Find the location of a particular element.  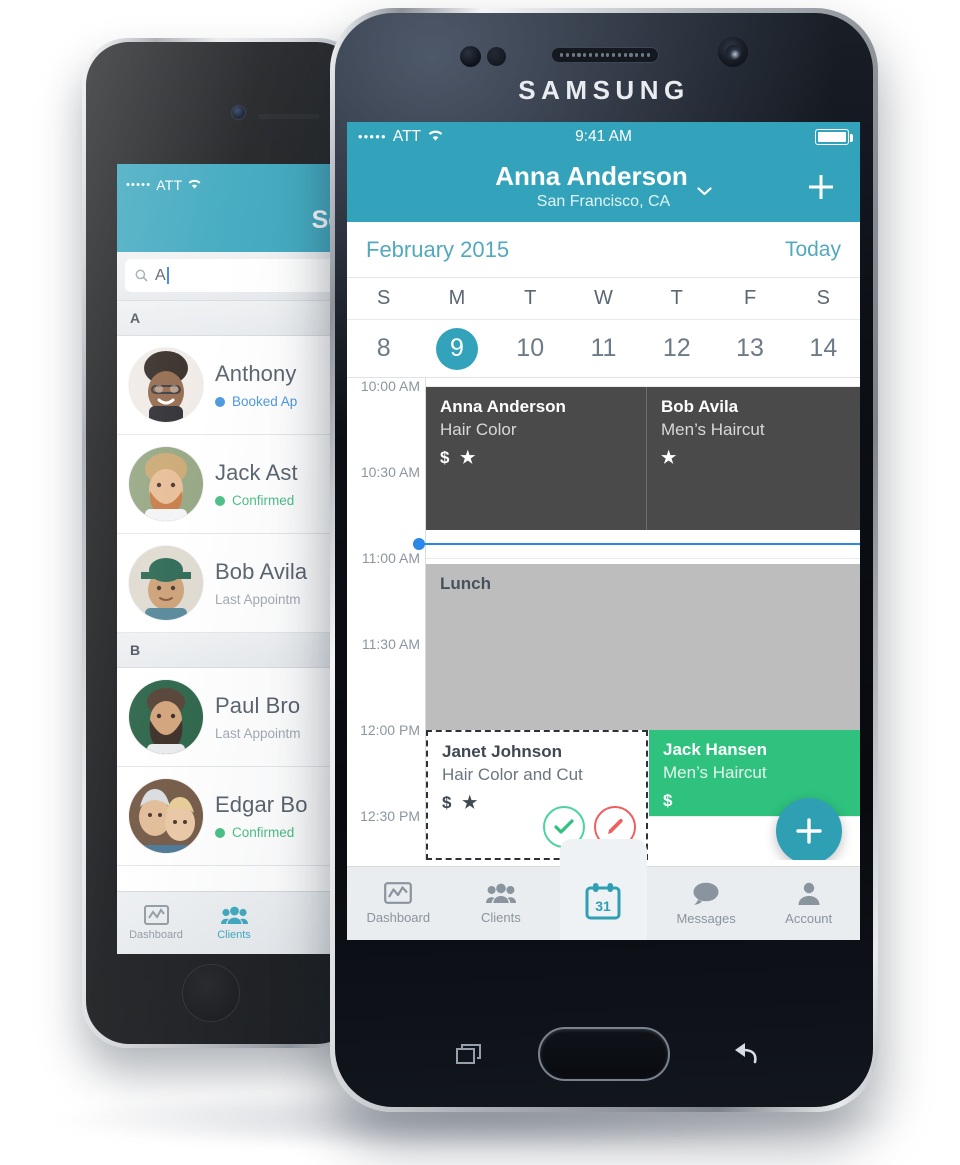

search-input: A is located at coordinates (234, 275).